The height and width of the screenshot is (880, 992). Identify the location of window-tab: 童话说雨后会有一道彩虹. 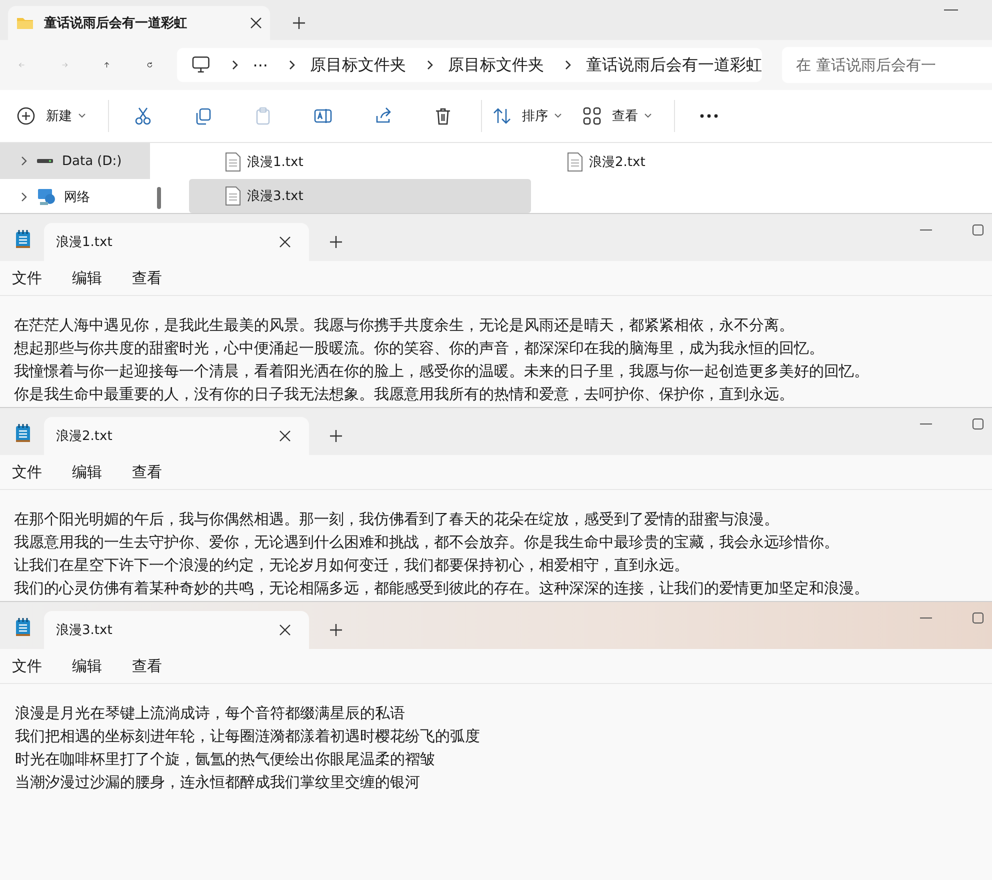
(139, 23).